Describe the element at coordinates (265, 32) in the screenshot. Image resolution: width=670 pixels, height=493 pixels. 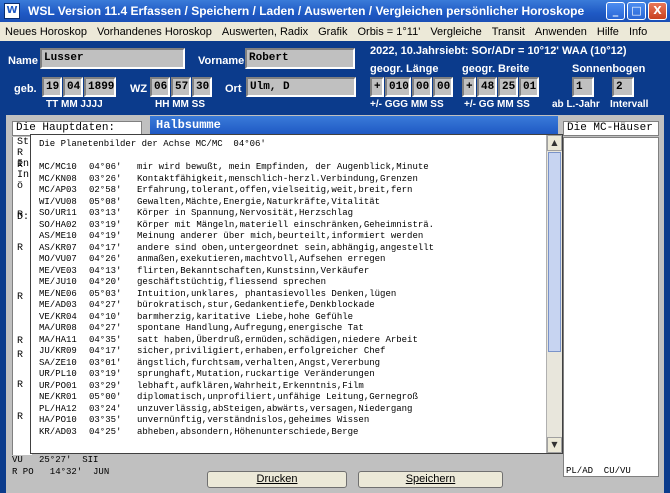
I see `menu-auswerten-radix: Auswerten, Radix` at that location.